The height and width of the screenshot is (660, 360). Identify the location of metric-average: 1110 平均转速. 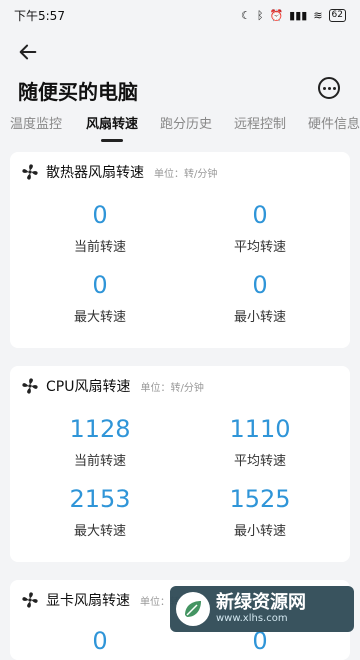
(260, 441).